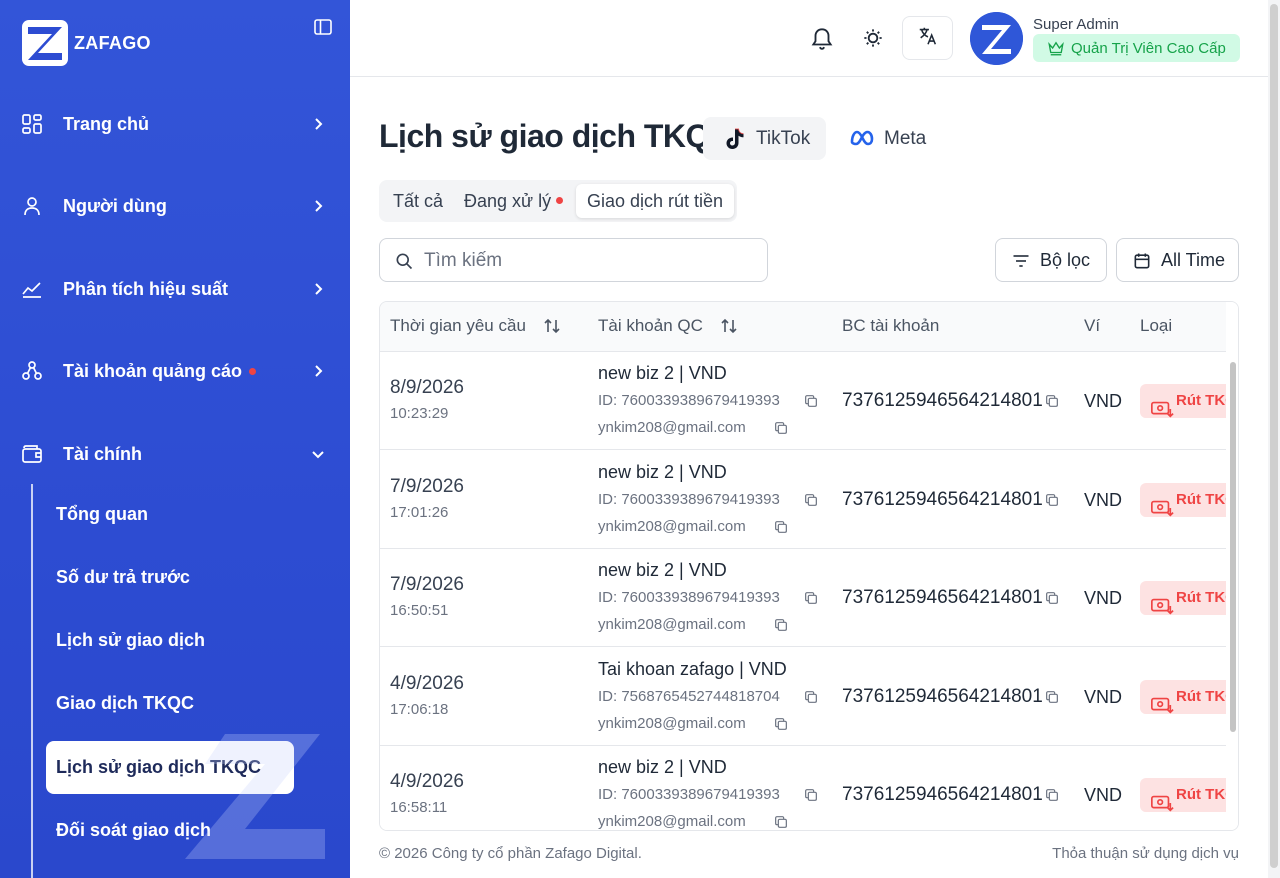  I want to click on brand-logo: ZAFAGO, so click(86, 43).